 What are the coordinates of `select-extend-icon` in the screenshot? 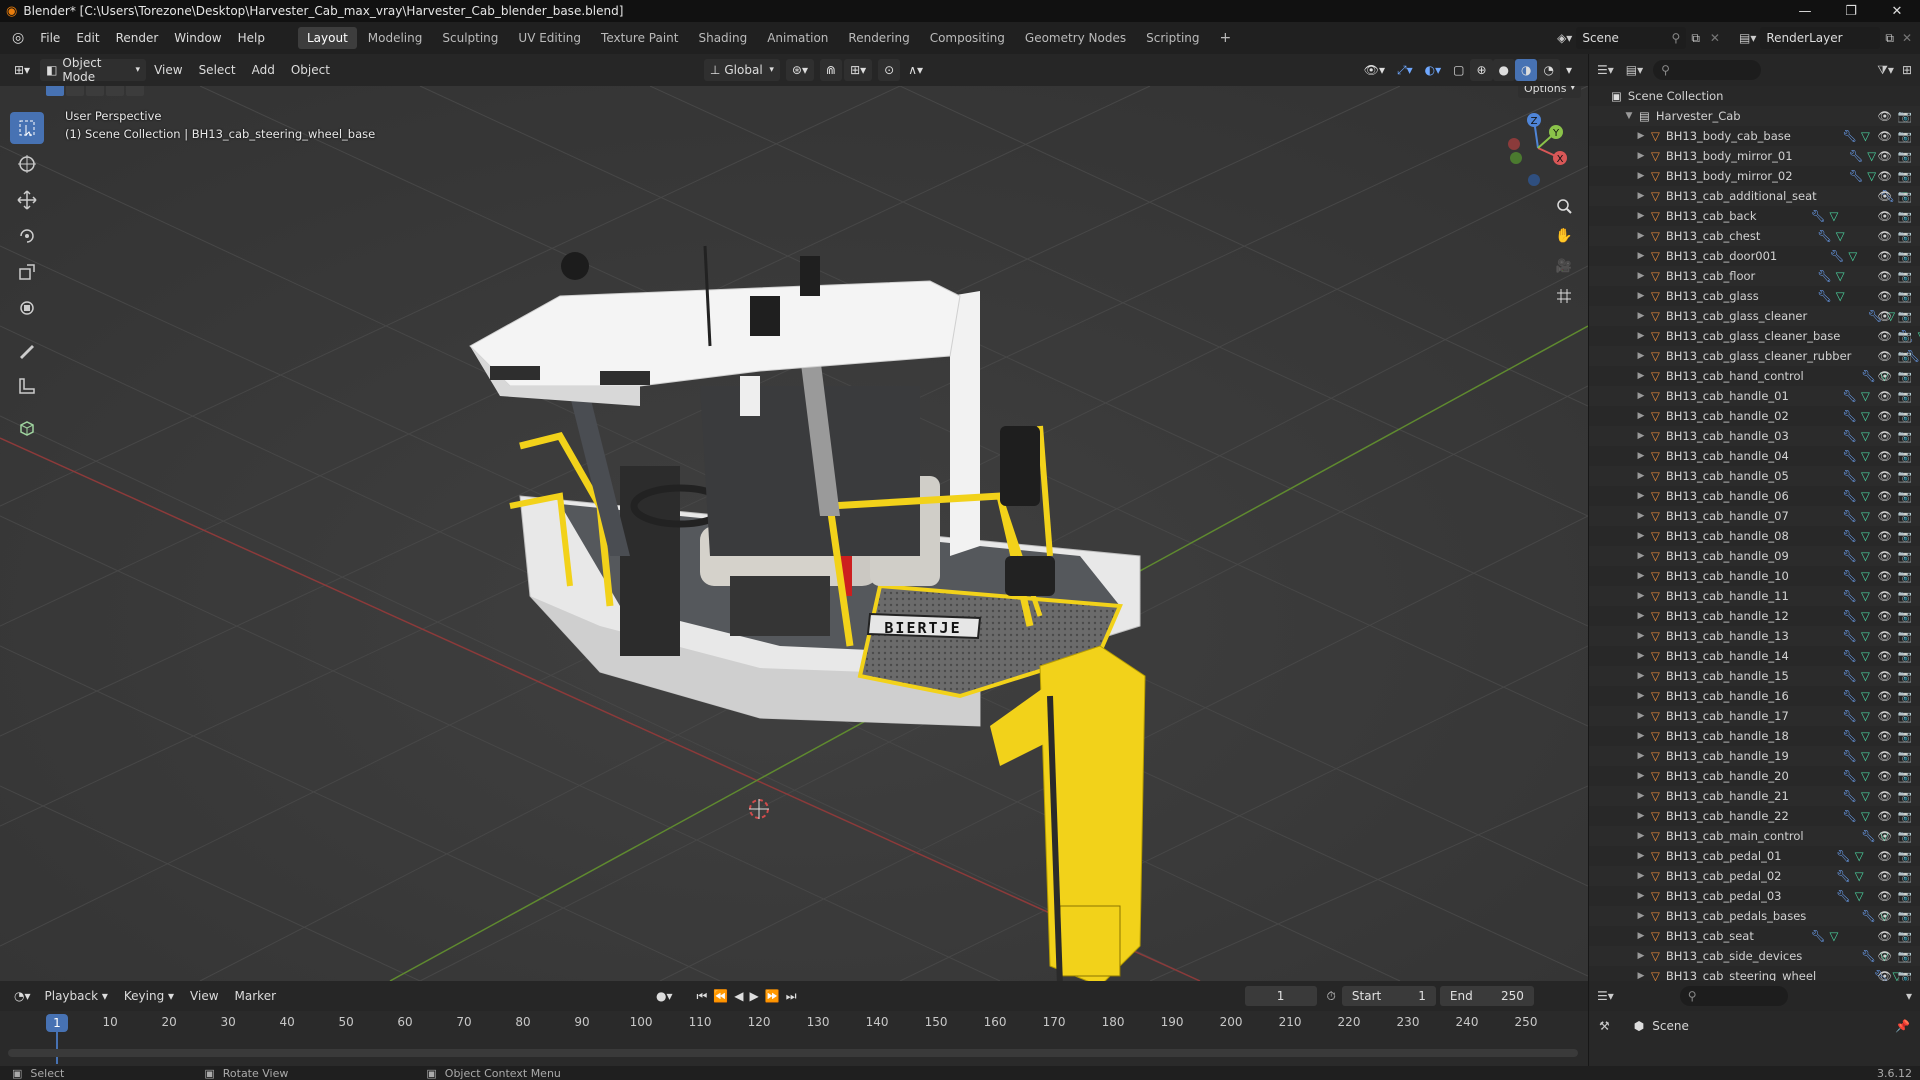 It's located at (75, 91).